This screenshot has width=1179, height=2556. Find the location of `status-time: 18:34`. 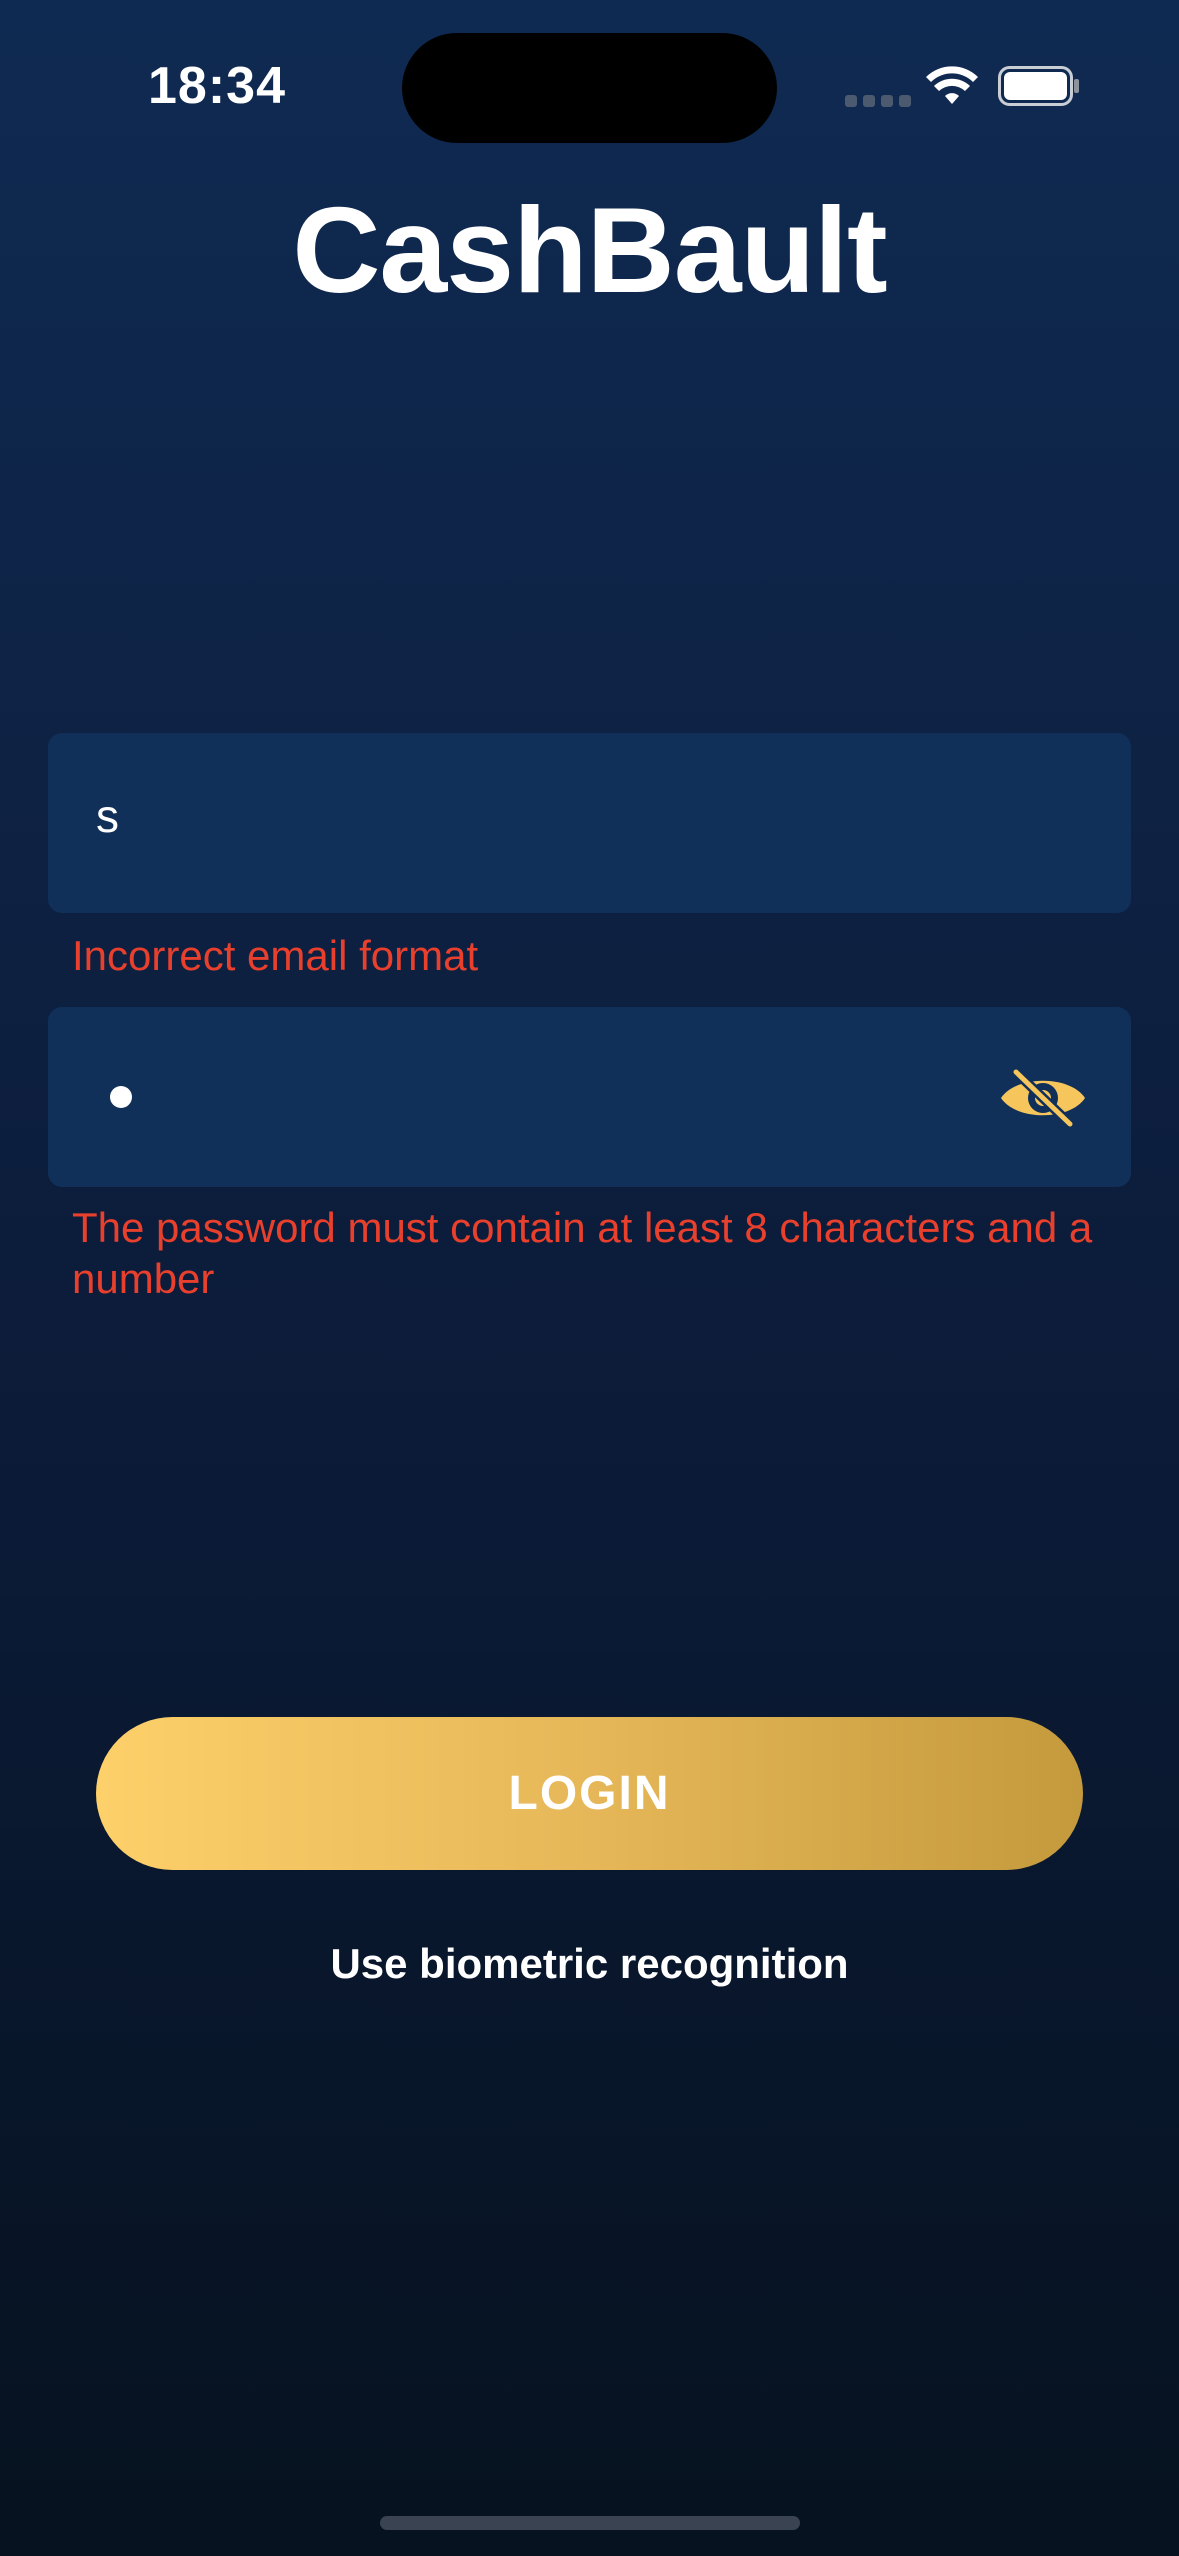

status-time: 18:34 is located at coordinates (217, 86).